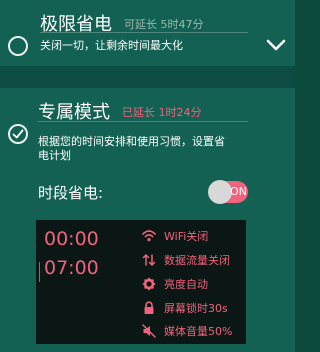  I want to click on lock-icon, so click(149, 307).